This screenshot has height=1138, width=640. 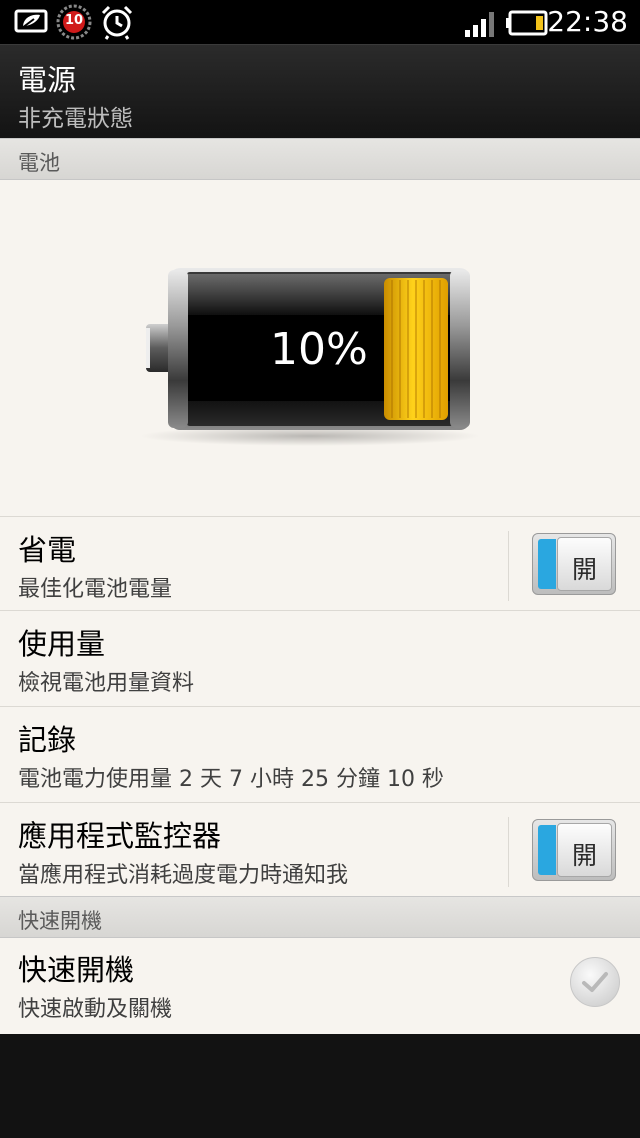 I want to click on power-saver-toggle: 開, so click(x=574, y=564).